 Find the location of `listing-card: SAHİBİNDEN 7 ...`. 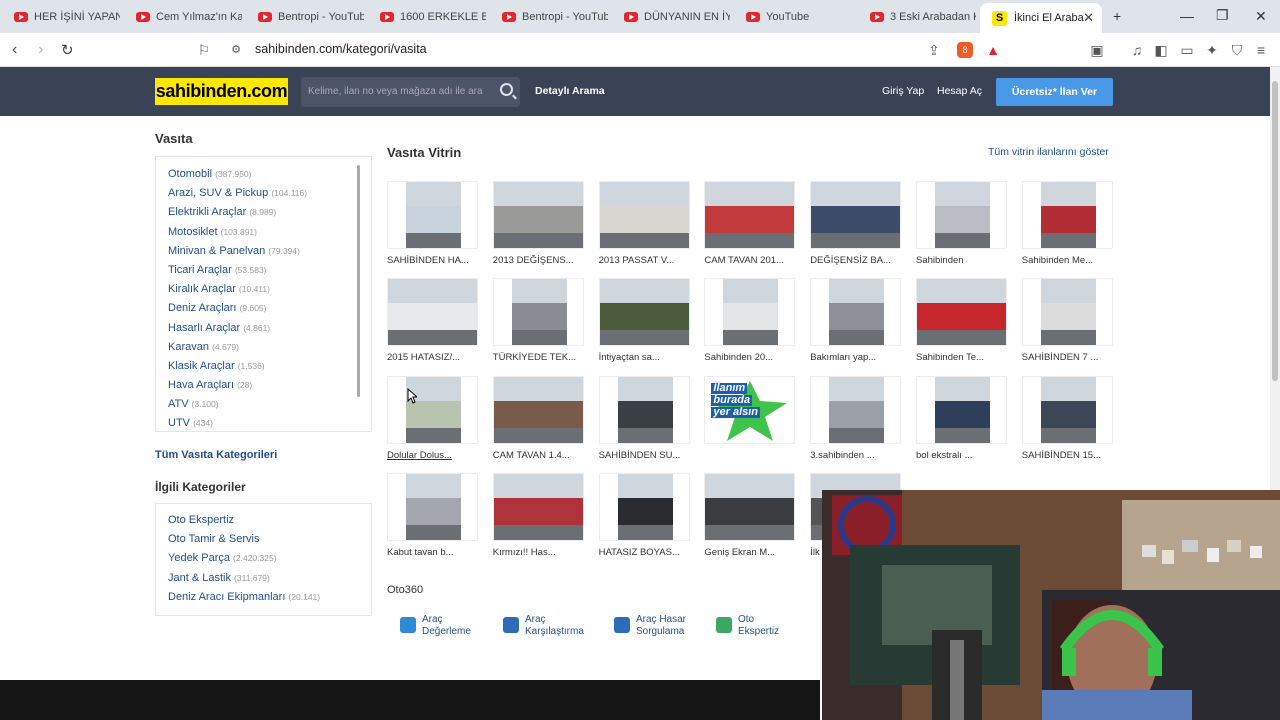

listing-card: SAHİBİNDEN 7 ... is located at coordinates (1067, 323).